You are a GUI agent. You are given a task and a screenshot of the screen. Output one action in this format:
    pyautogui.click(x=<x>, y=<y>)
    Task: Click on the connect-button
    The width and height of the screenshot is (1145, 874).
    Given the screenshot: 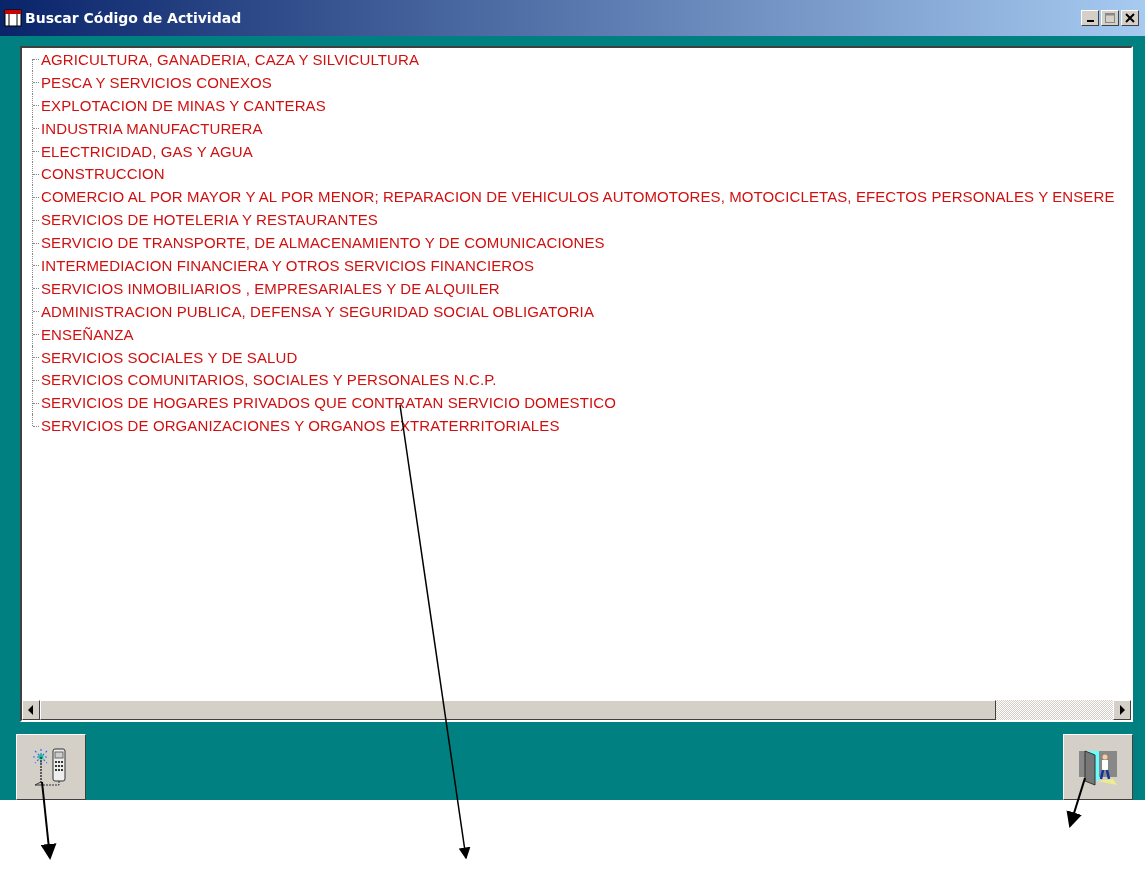 What is the action you would take?
    pyautogui.click(x=51, y=767)
    